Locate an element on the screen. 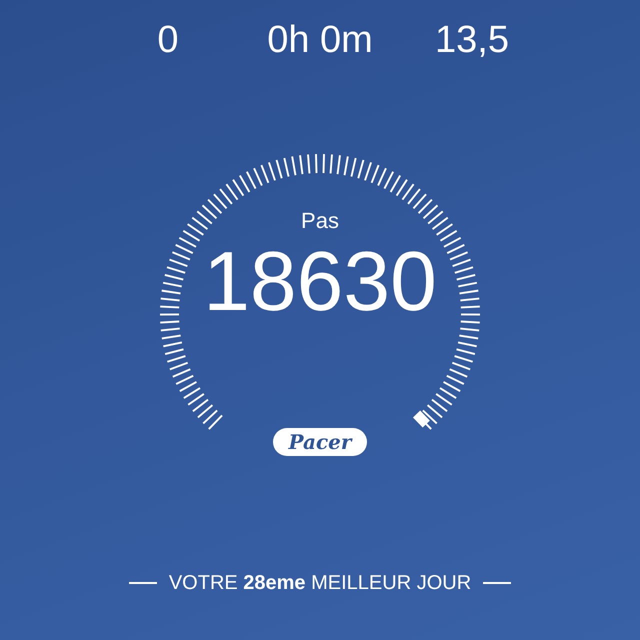 This screenshot has height=640, width=640. stat-value: 0 is located at coordinates (168, 40).